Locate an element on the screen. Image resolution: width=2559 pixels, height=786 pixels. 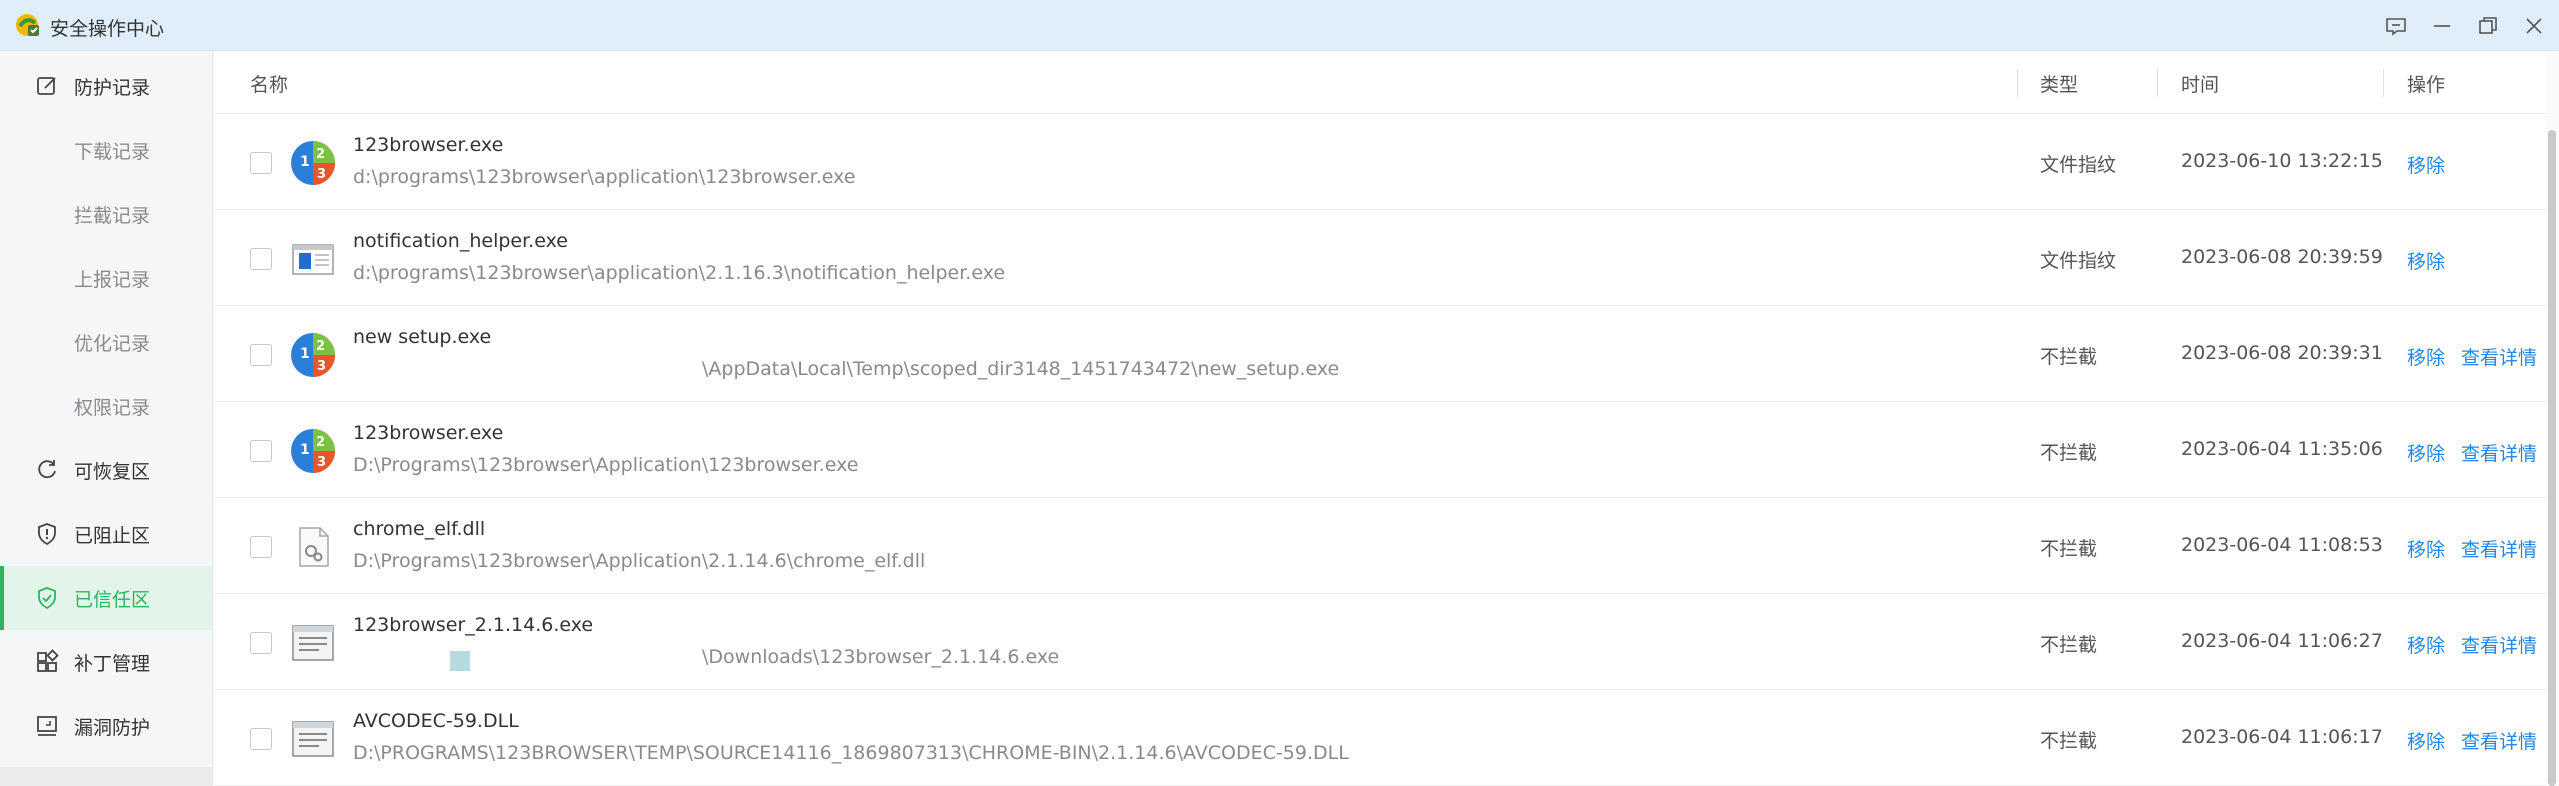
sidebar-item-download-records: 下载记录 is located at coordinates (106, 150).